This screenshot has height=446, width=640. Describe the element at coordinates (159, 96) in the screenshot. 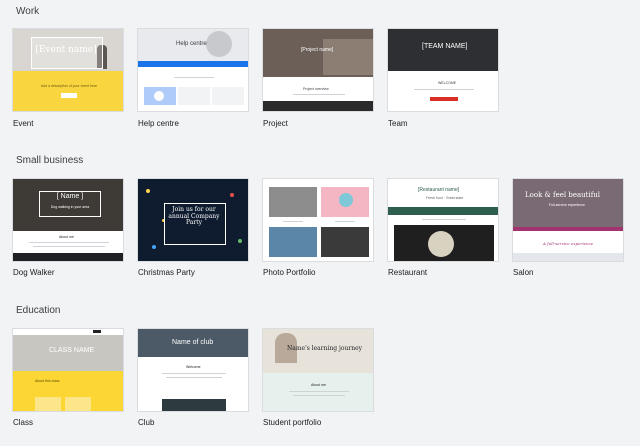

I see `help-tile-icon` at that location.